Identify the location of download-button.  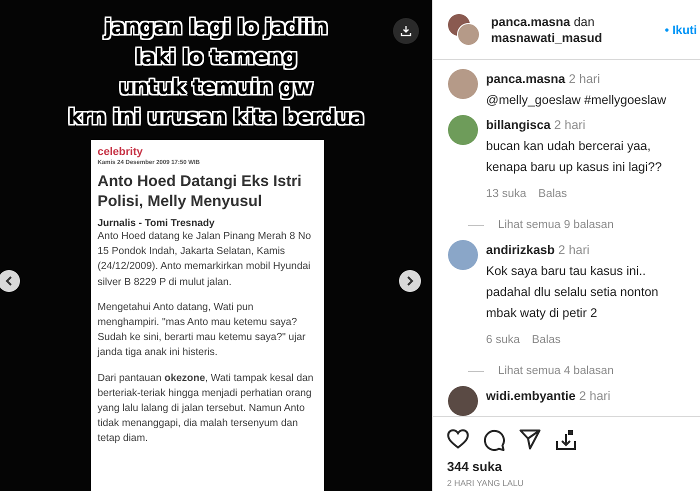
(406, 31).